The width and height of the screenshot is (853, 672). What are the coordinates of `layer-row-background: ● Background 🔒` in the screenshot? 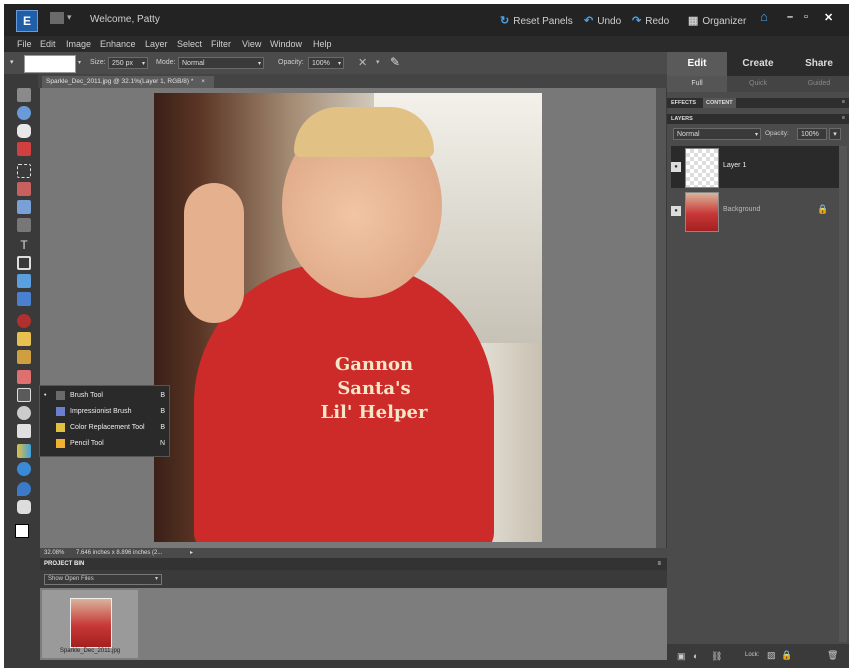 It's located at (755, 211).